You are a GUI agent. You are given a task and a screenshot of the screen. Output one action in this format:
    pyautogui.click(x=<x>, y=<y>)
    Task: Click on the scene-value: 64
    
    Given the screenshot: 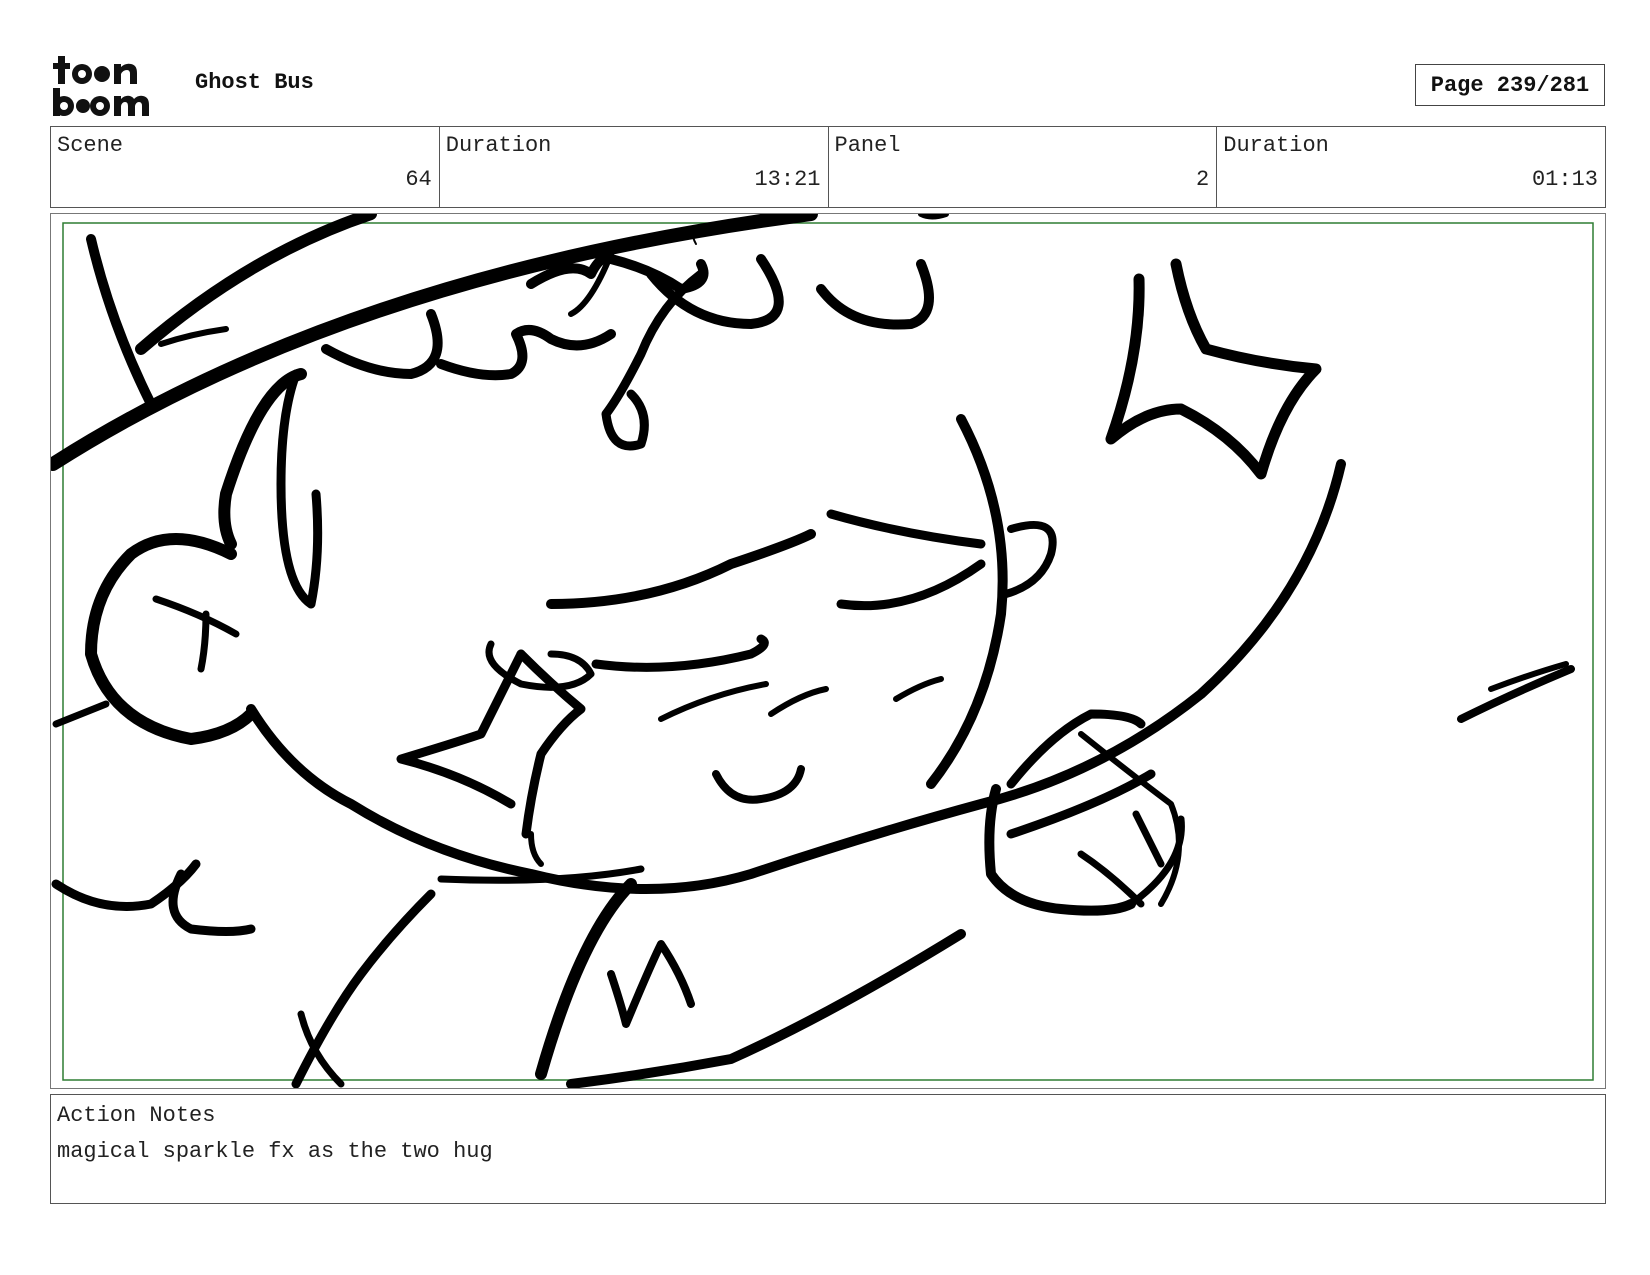 What is the action you would take?
    pyautogui.click(x=418, y=179)
    